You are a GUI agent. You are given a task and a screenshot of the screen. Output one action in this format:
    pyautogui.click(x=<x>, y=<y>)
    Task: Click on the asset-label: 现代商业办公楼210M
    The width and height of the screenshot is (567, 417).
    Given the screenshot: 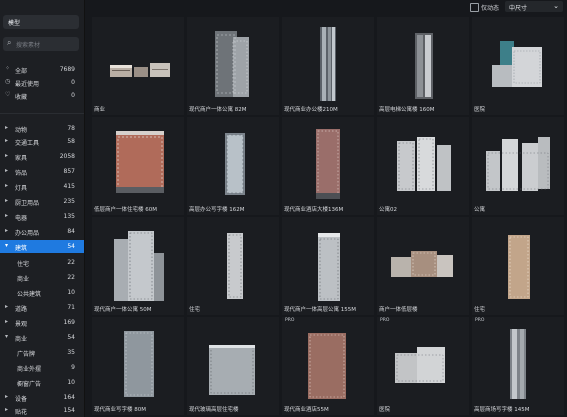 What is the action you would take?
    pyautogui.click(x=311, y=110)
    